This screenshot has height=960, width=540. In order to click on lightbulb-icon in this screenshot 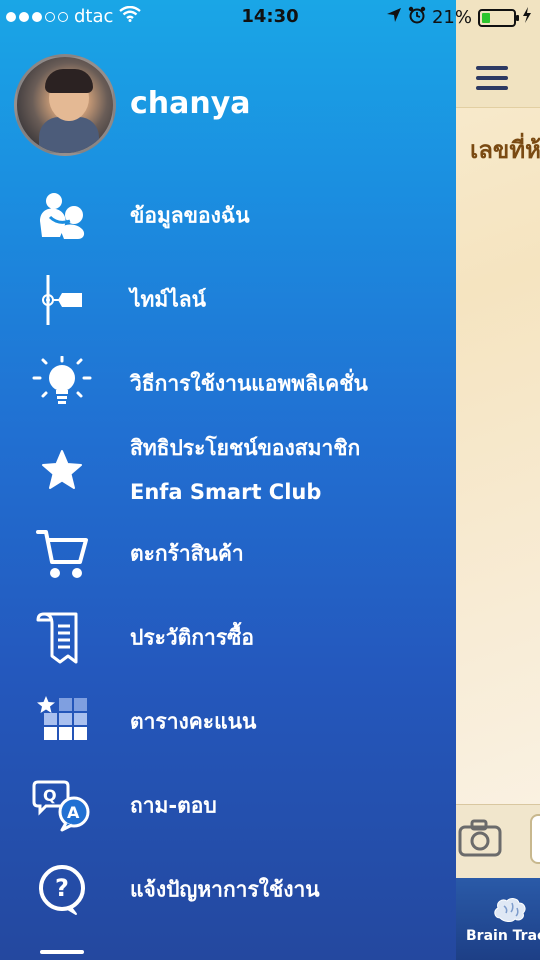, I will do `click(62, 384)`.